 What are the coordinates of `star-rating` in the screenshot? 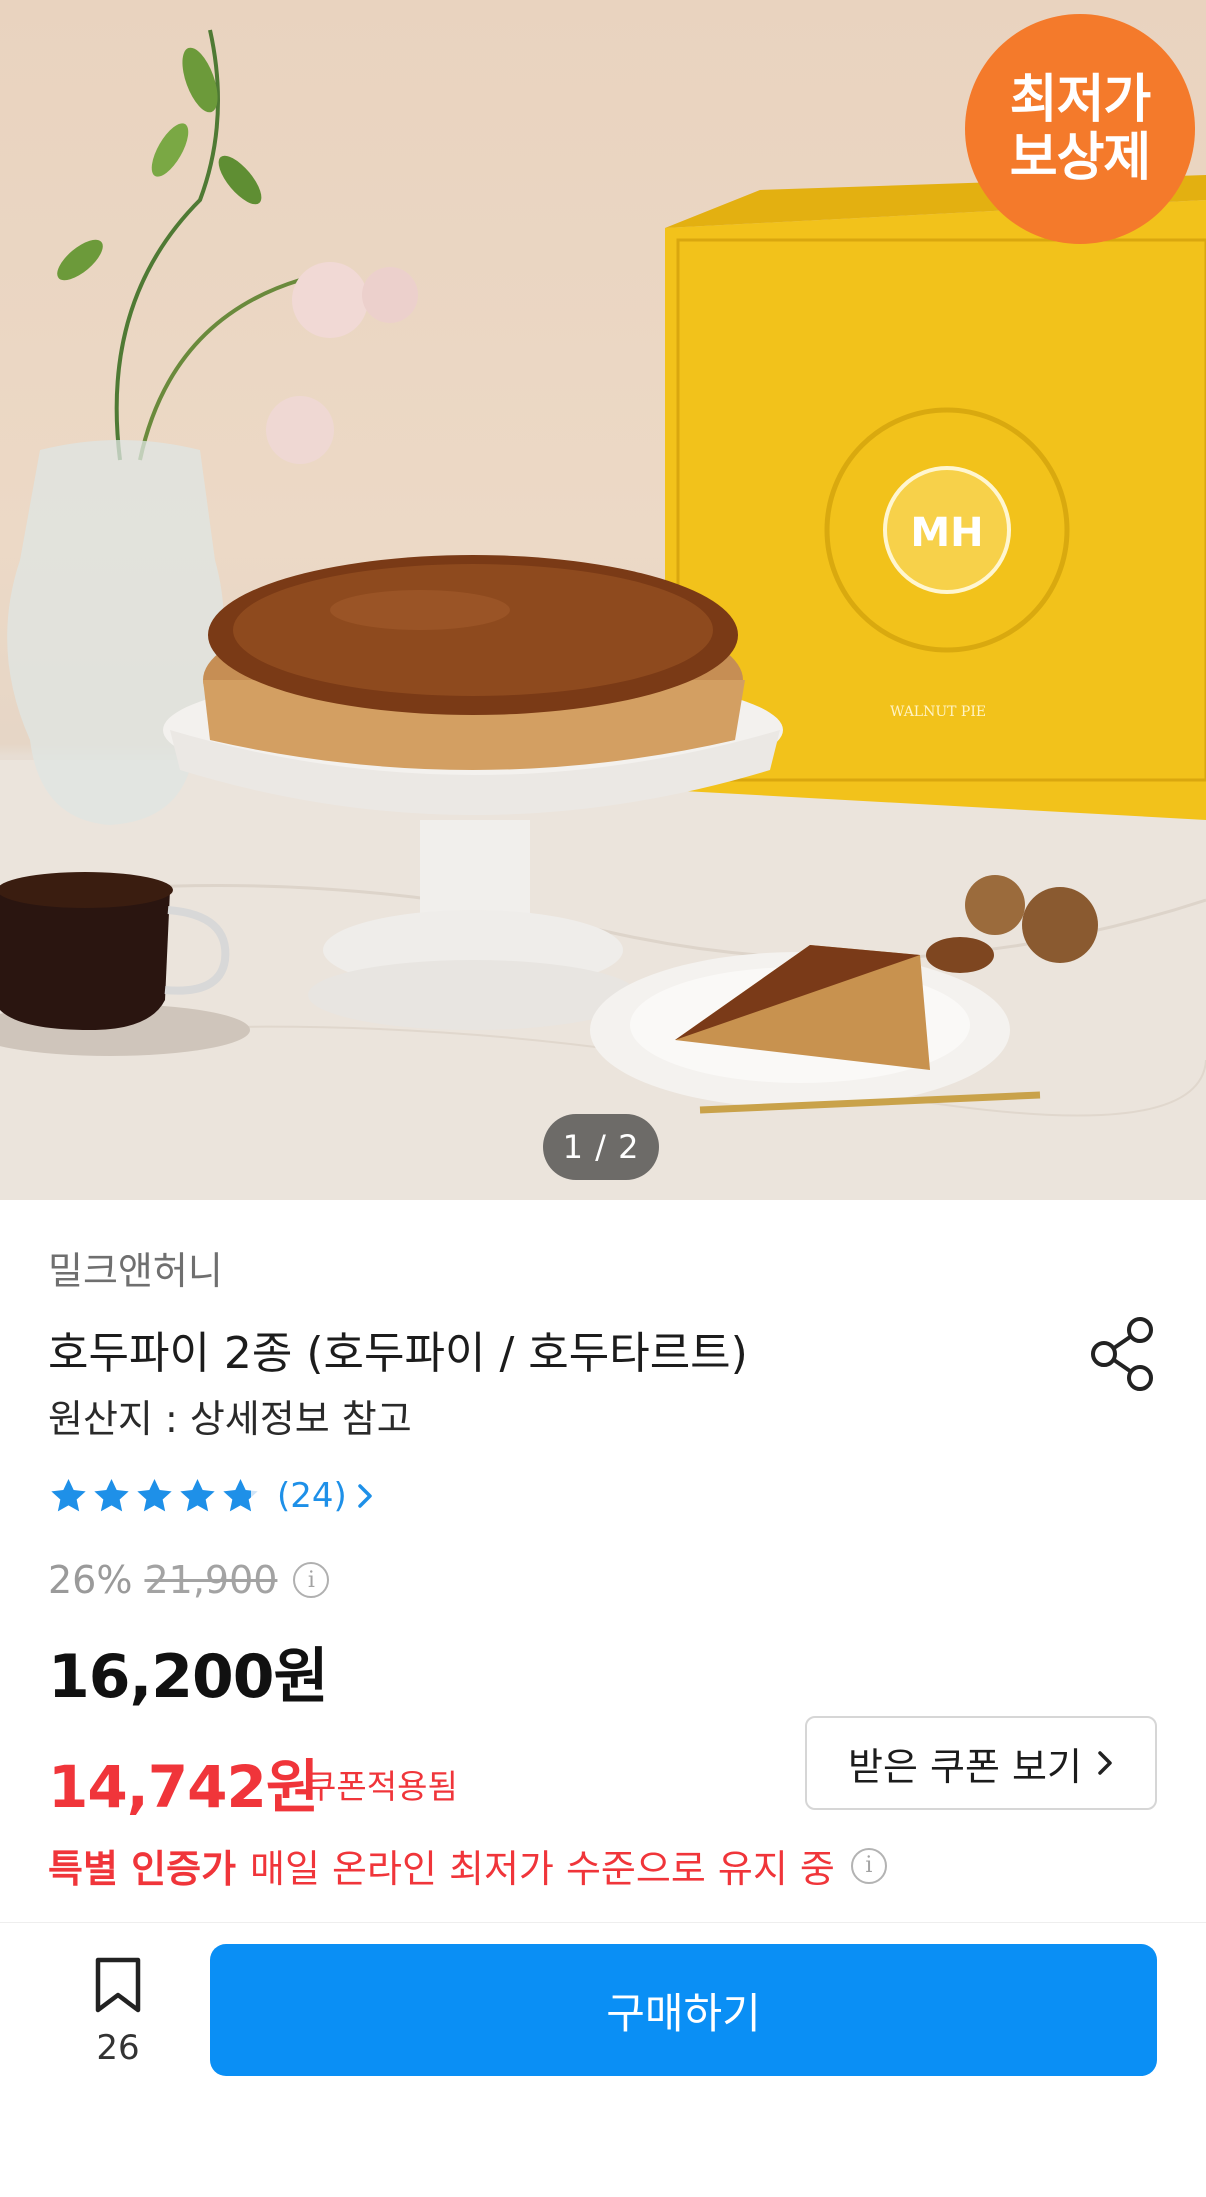 It's located at (154, 1496).